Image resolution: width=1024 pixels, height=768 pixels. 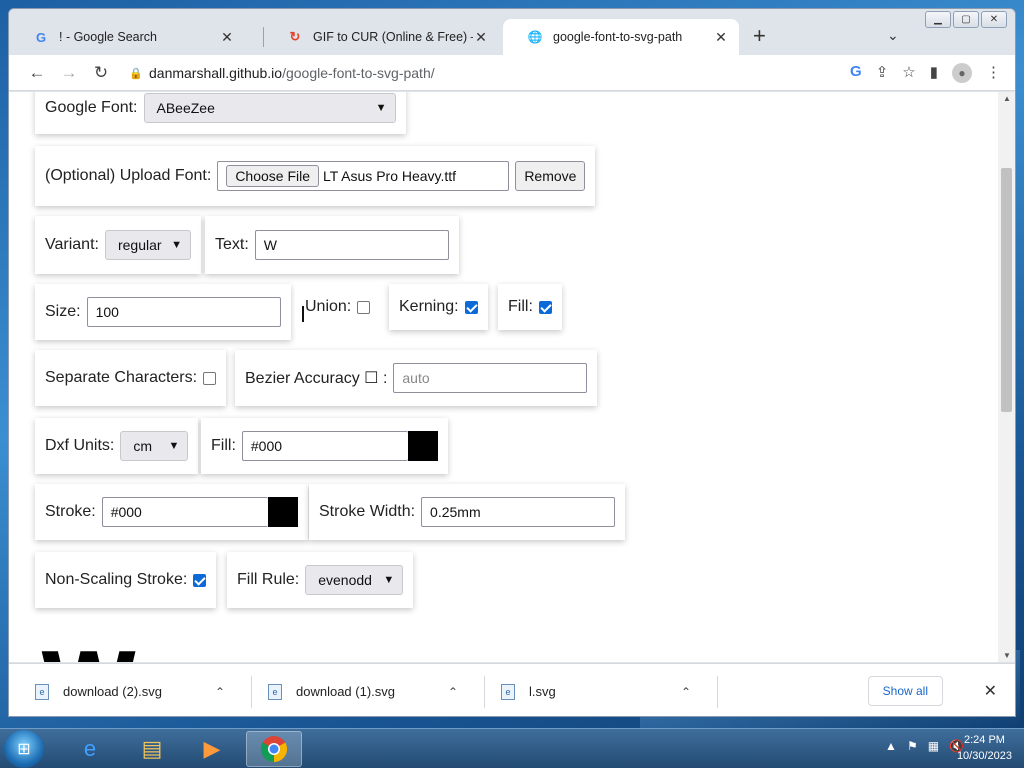 I want to click on reload-icon: ↻, so click(x=101, y=73).